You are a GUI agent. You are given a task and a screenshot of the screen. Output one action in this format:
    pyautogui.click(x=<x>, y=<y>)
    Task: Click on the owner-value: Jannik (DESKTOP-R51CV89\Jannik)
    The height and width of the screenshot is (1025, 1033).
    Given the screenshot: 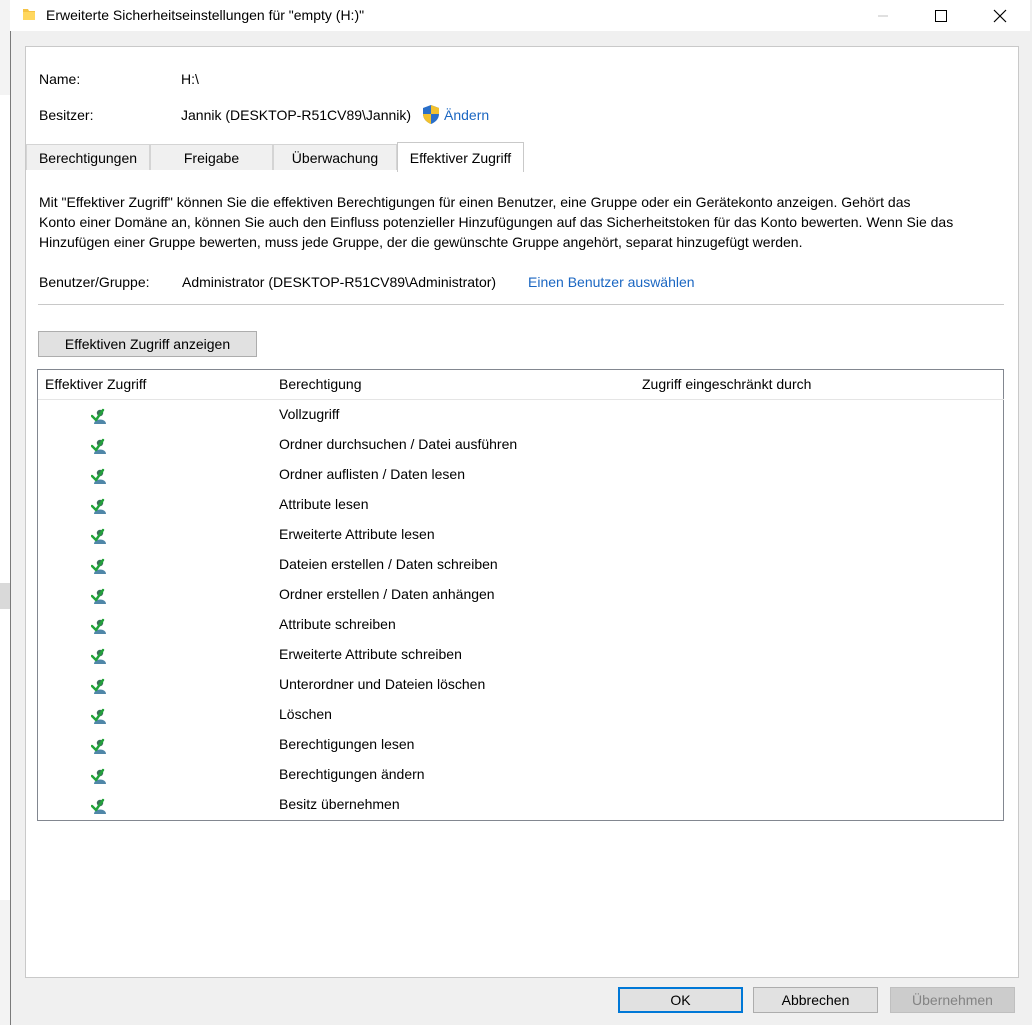 What is the action you would take?
    pyautogui.click(x=296, y=115)
    